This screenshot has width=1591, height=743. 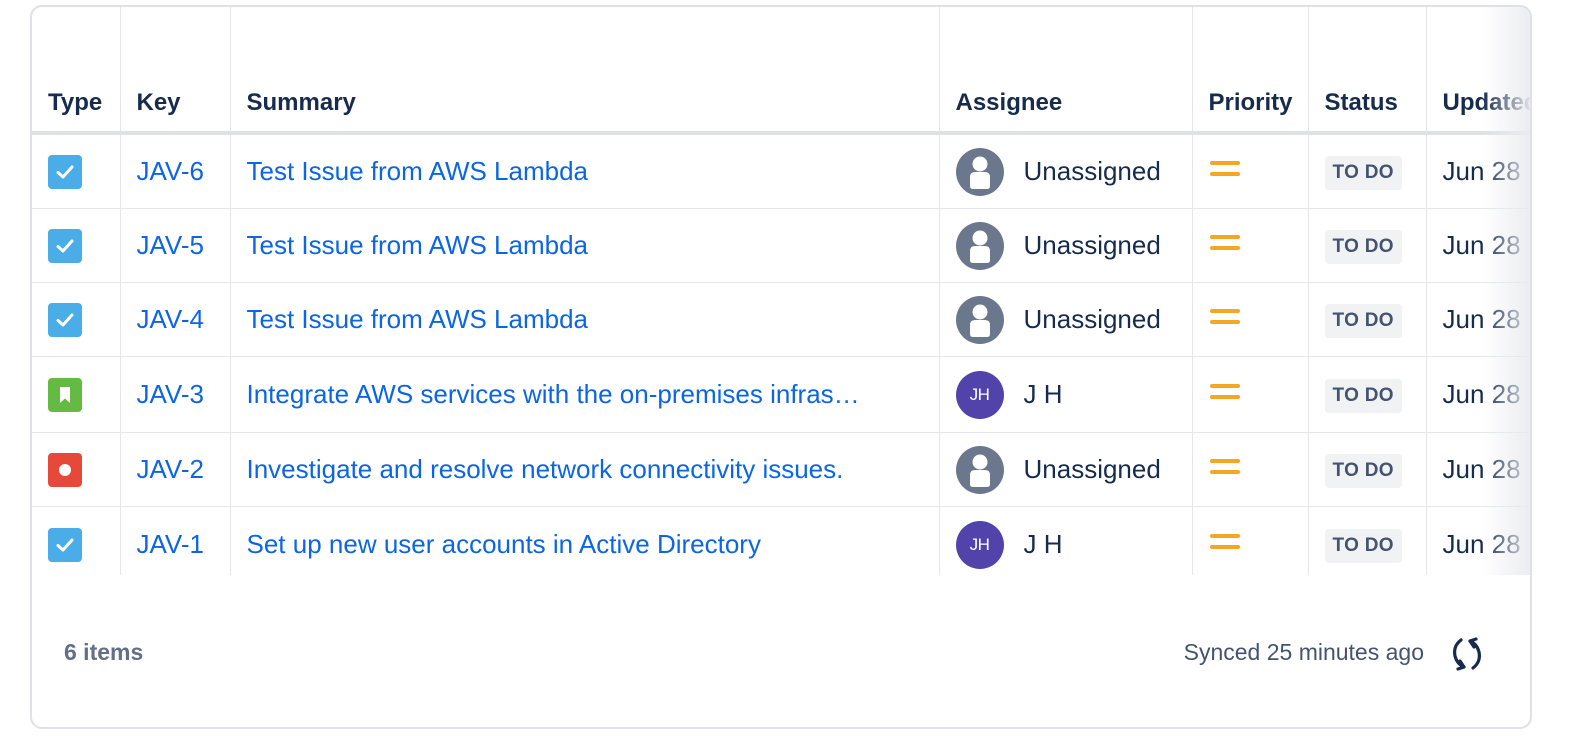 I want to click on issue-key-link: JAV-4, so click(x=175, y=319).